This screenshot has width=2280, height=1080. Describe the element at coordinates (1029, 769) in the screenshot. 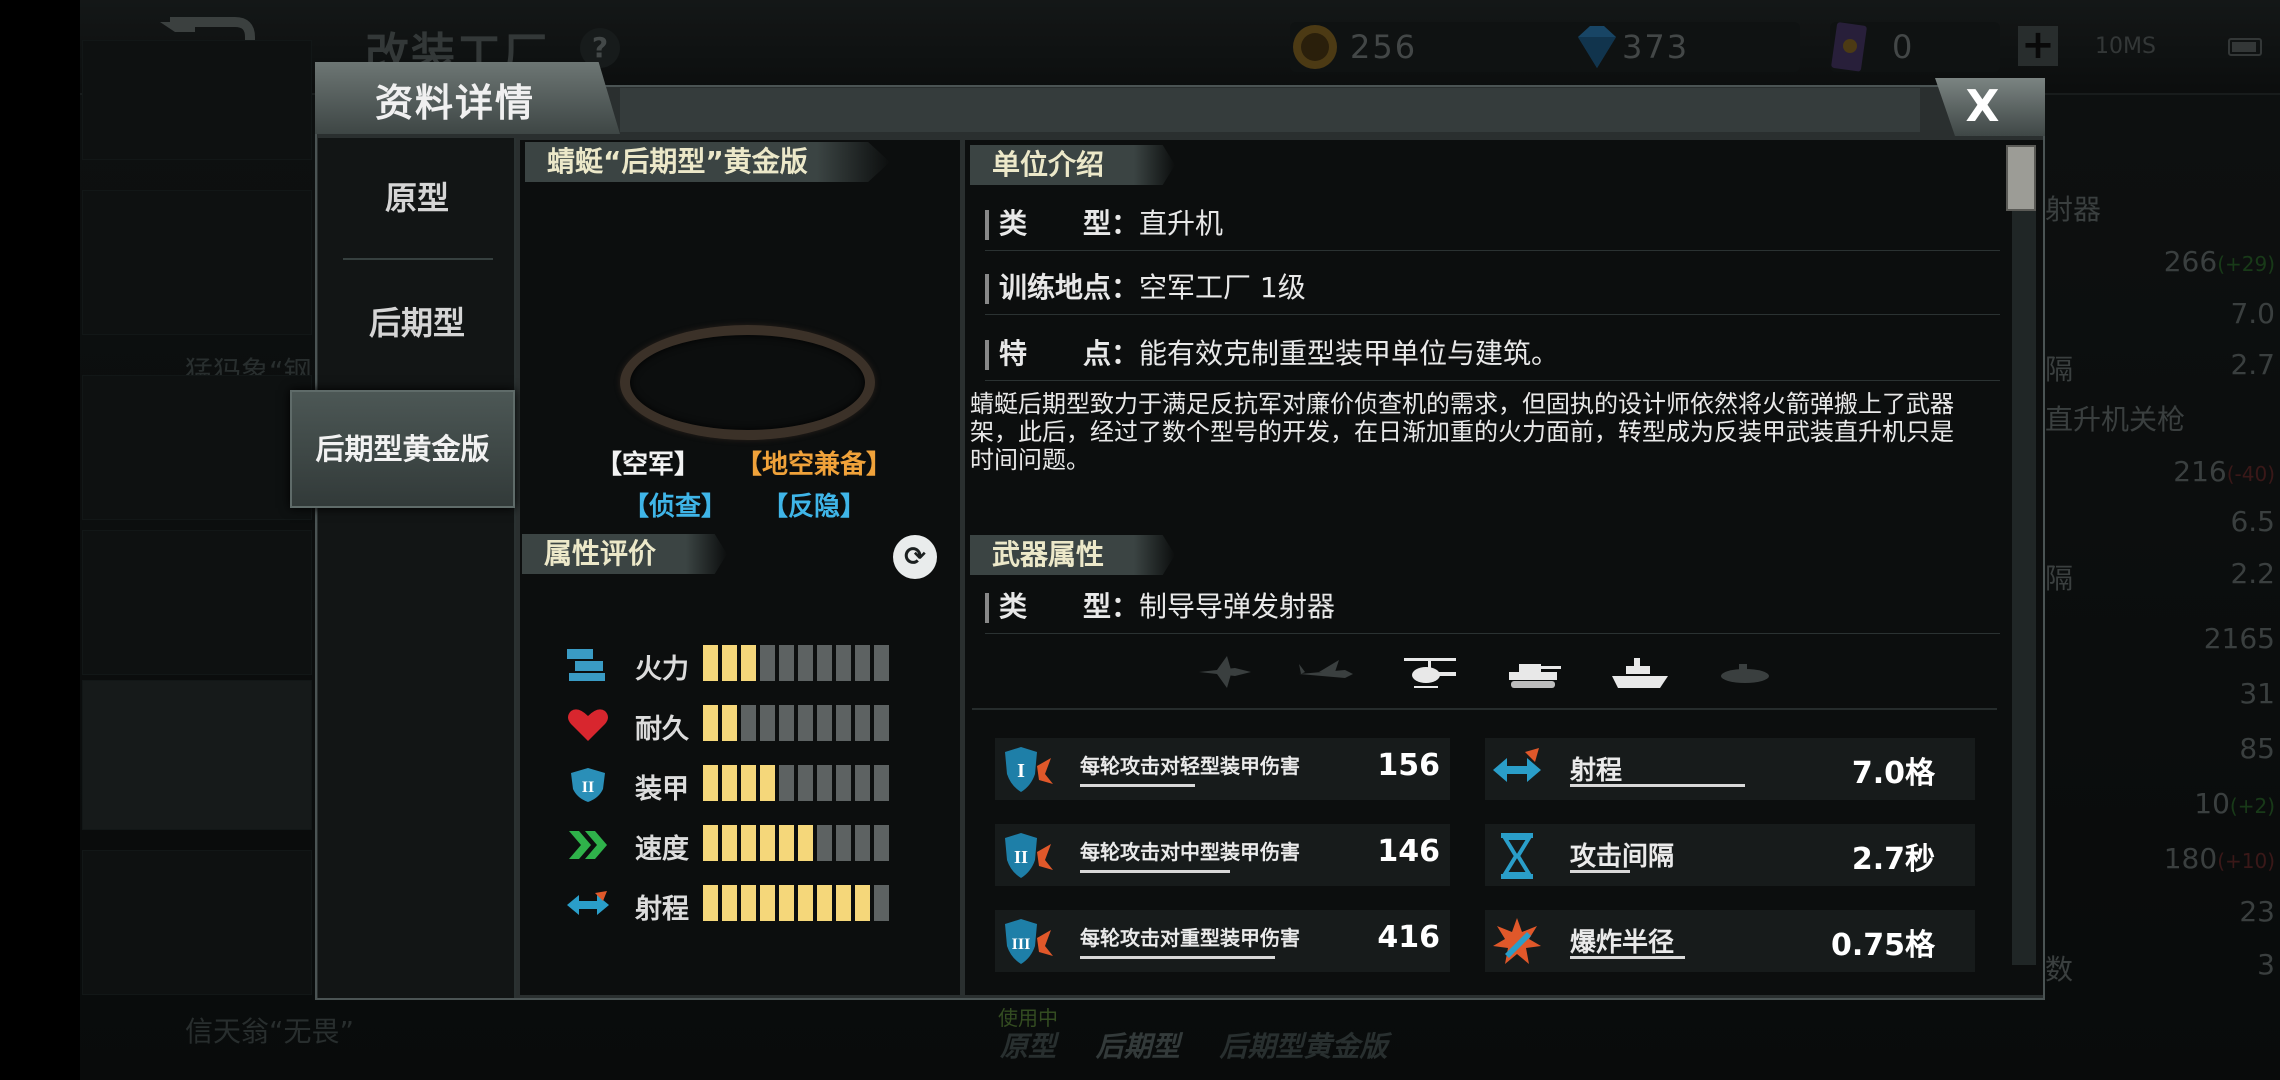

I see `light-armor-icon: I` at that location.